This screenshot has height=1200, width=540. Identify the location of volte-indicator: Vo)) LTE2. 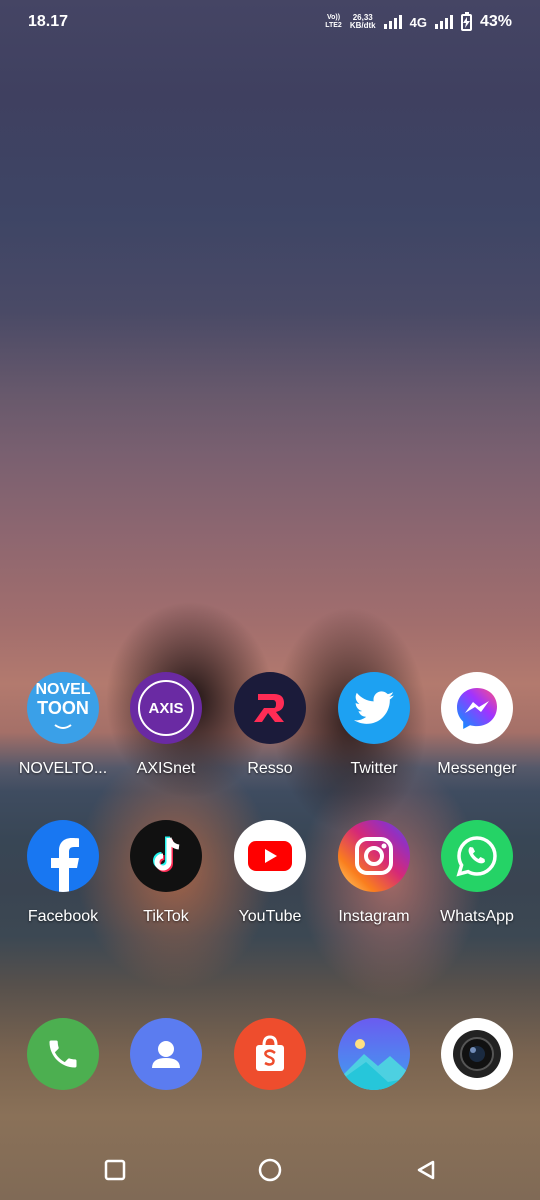
(333, 22).